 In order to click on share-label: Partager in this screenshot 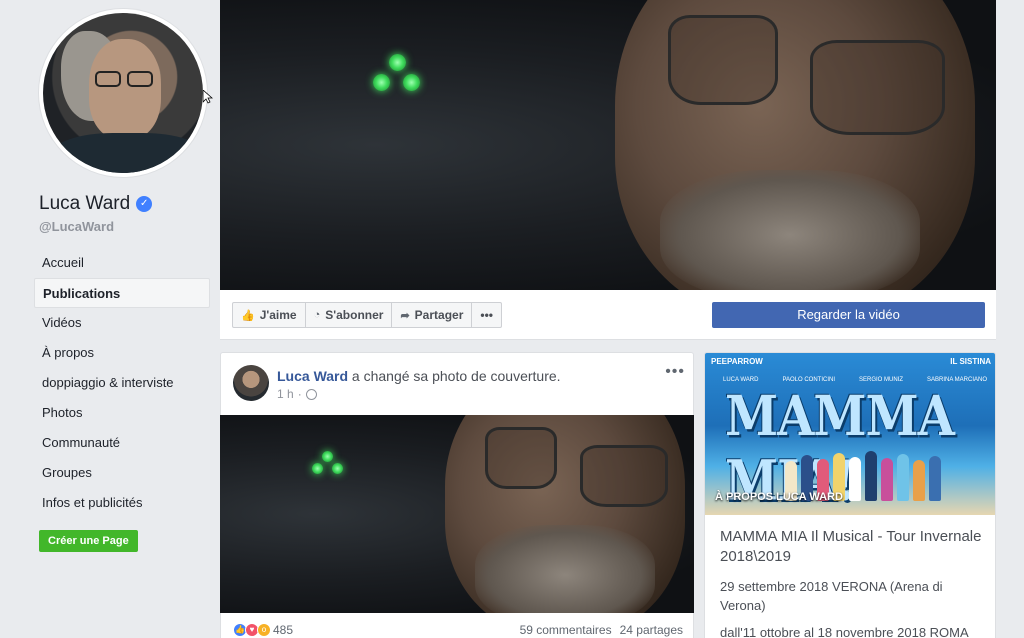, I will do `click(439, 315)`.